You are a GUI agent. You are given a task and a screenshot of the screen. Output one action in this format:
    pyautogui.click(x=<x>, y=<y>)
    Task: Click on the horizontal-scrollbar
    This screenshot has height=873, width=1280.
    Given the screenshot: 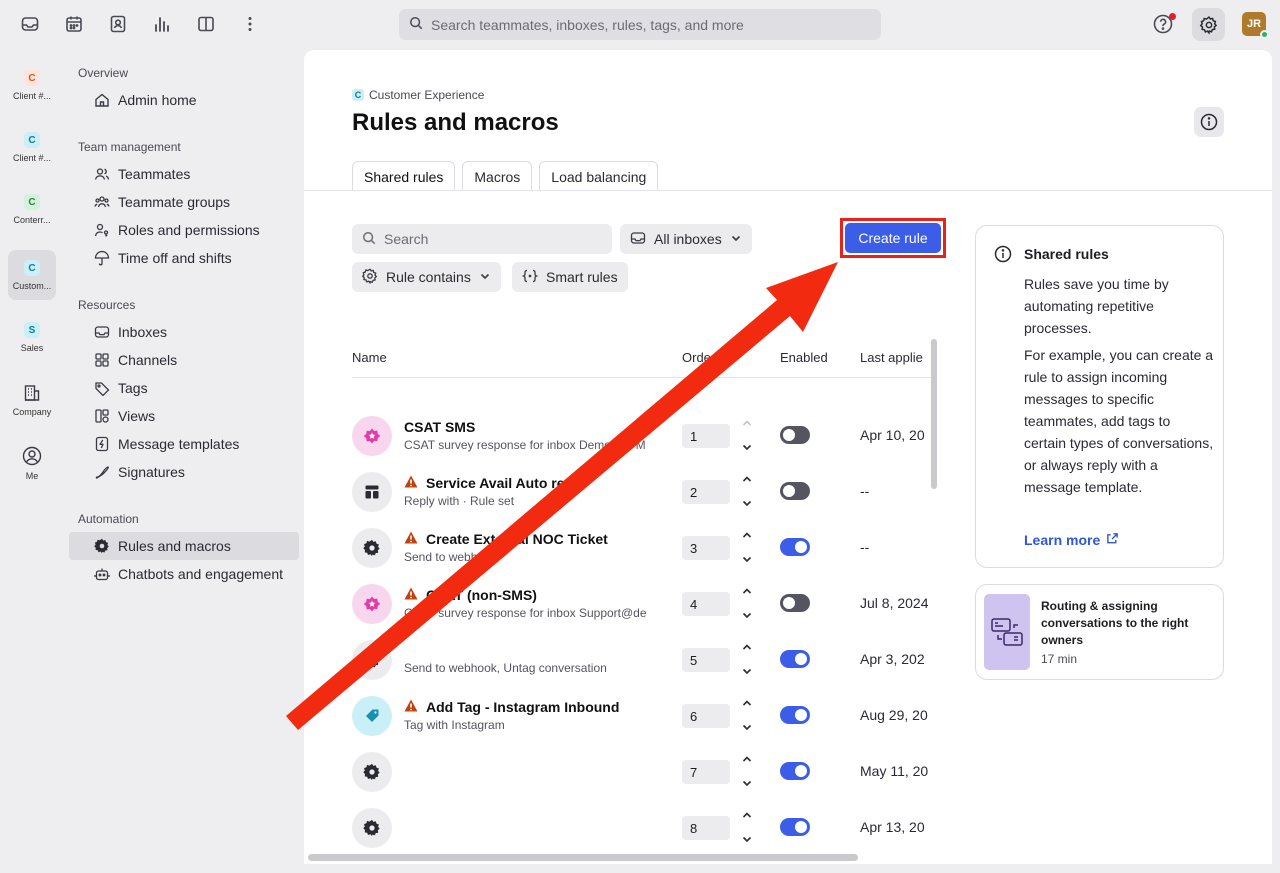 What is the action you would take?
    pyautogui.click(x=583, y=857)
    